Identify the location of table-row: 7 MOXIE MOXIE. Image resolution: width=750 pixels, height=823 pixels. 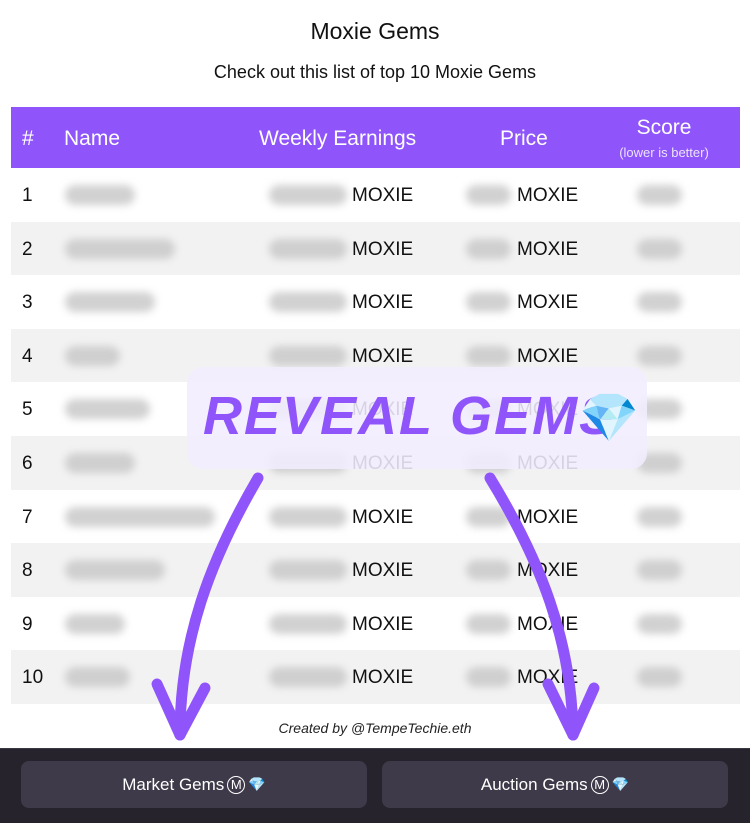
(375, 517).